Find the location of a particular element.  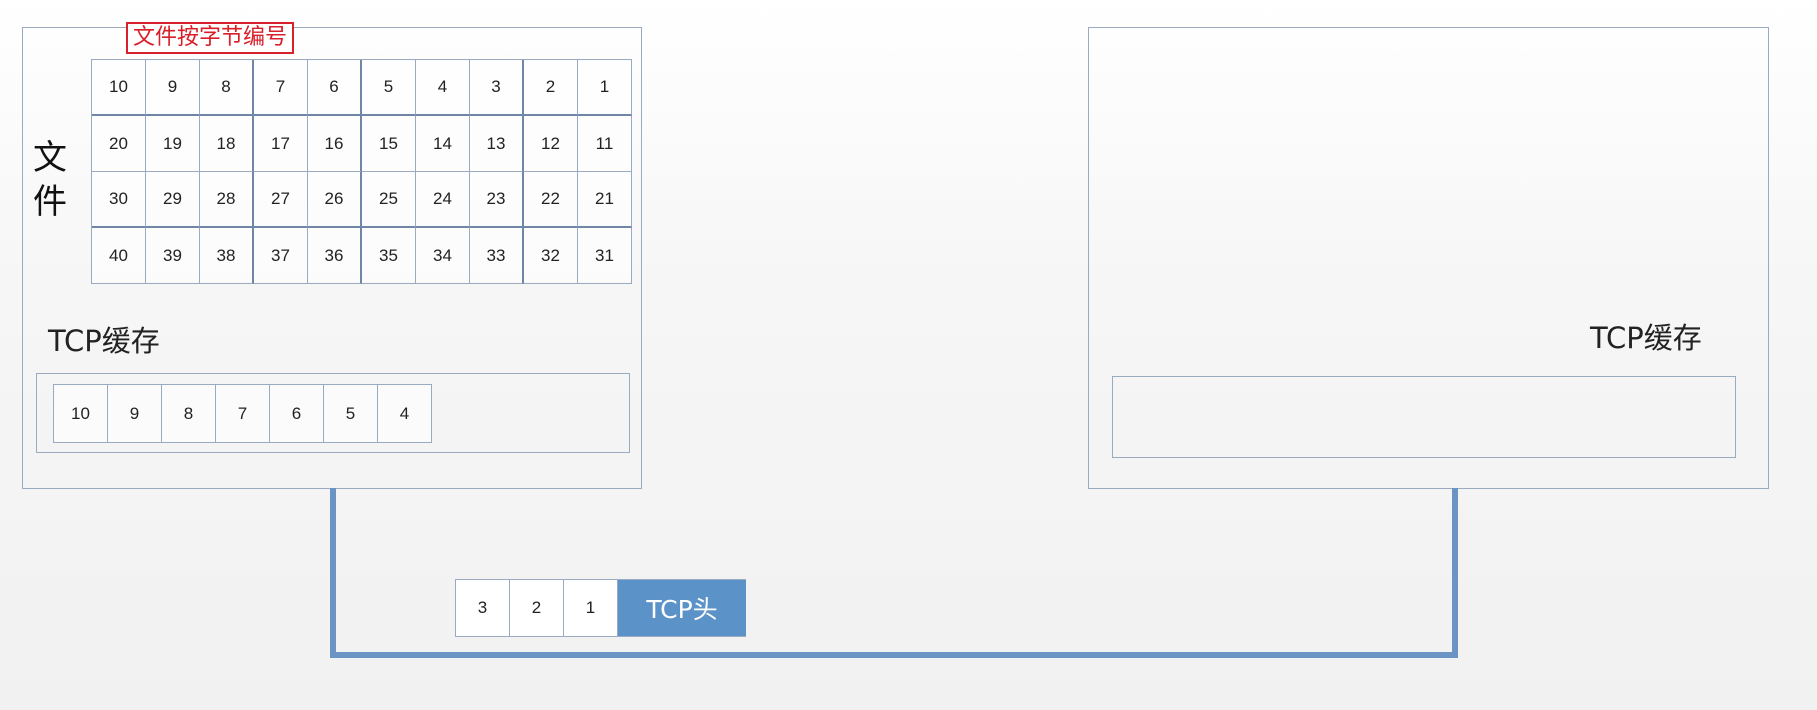

file-byte-cell: 24 is located at coordinates (443, 200).